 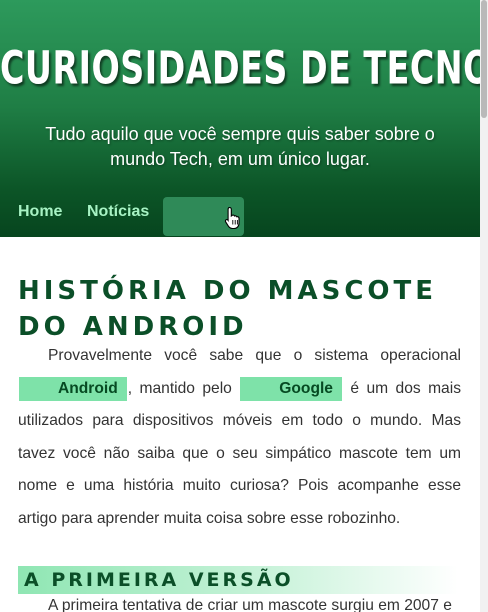 I want to click on article-title: HISTÓRIA DO MASCOTE DO ANDROID, so click(x=228, y=309).